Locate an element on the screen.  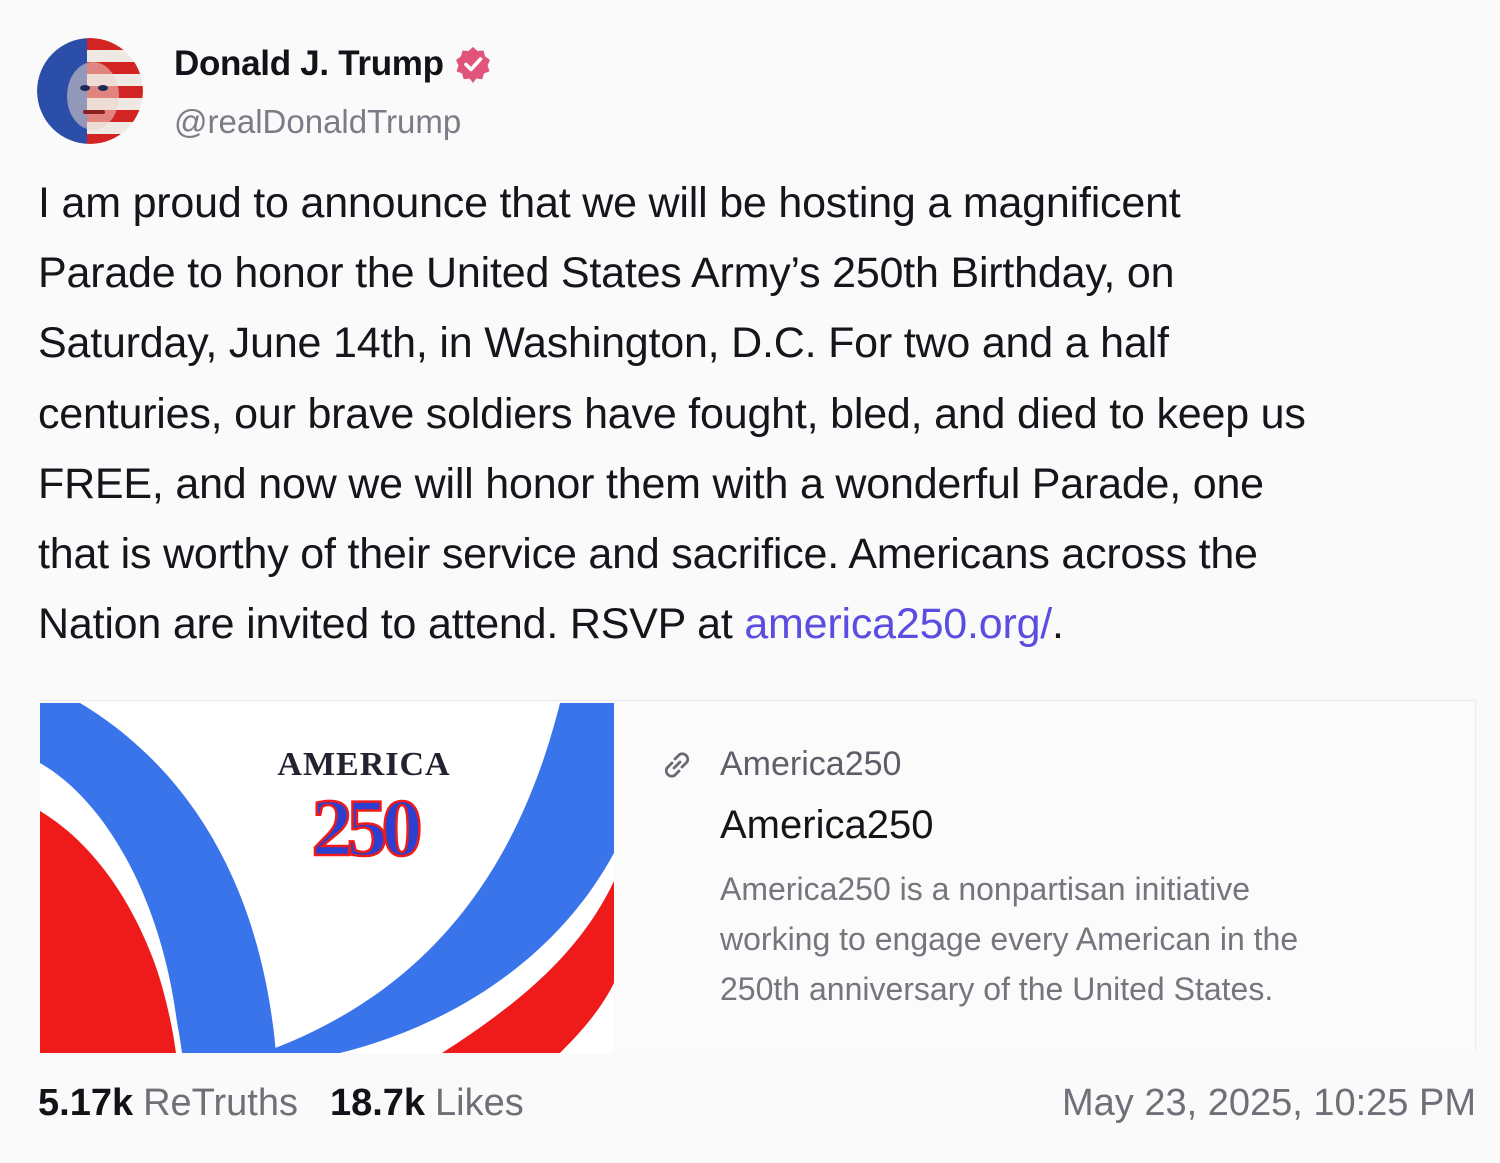
card-title: America250 is located at coordinates (826, 825).